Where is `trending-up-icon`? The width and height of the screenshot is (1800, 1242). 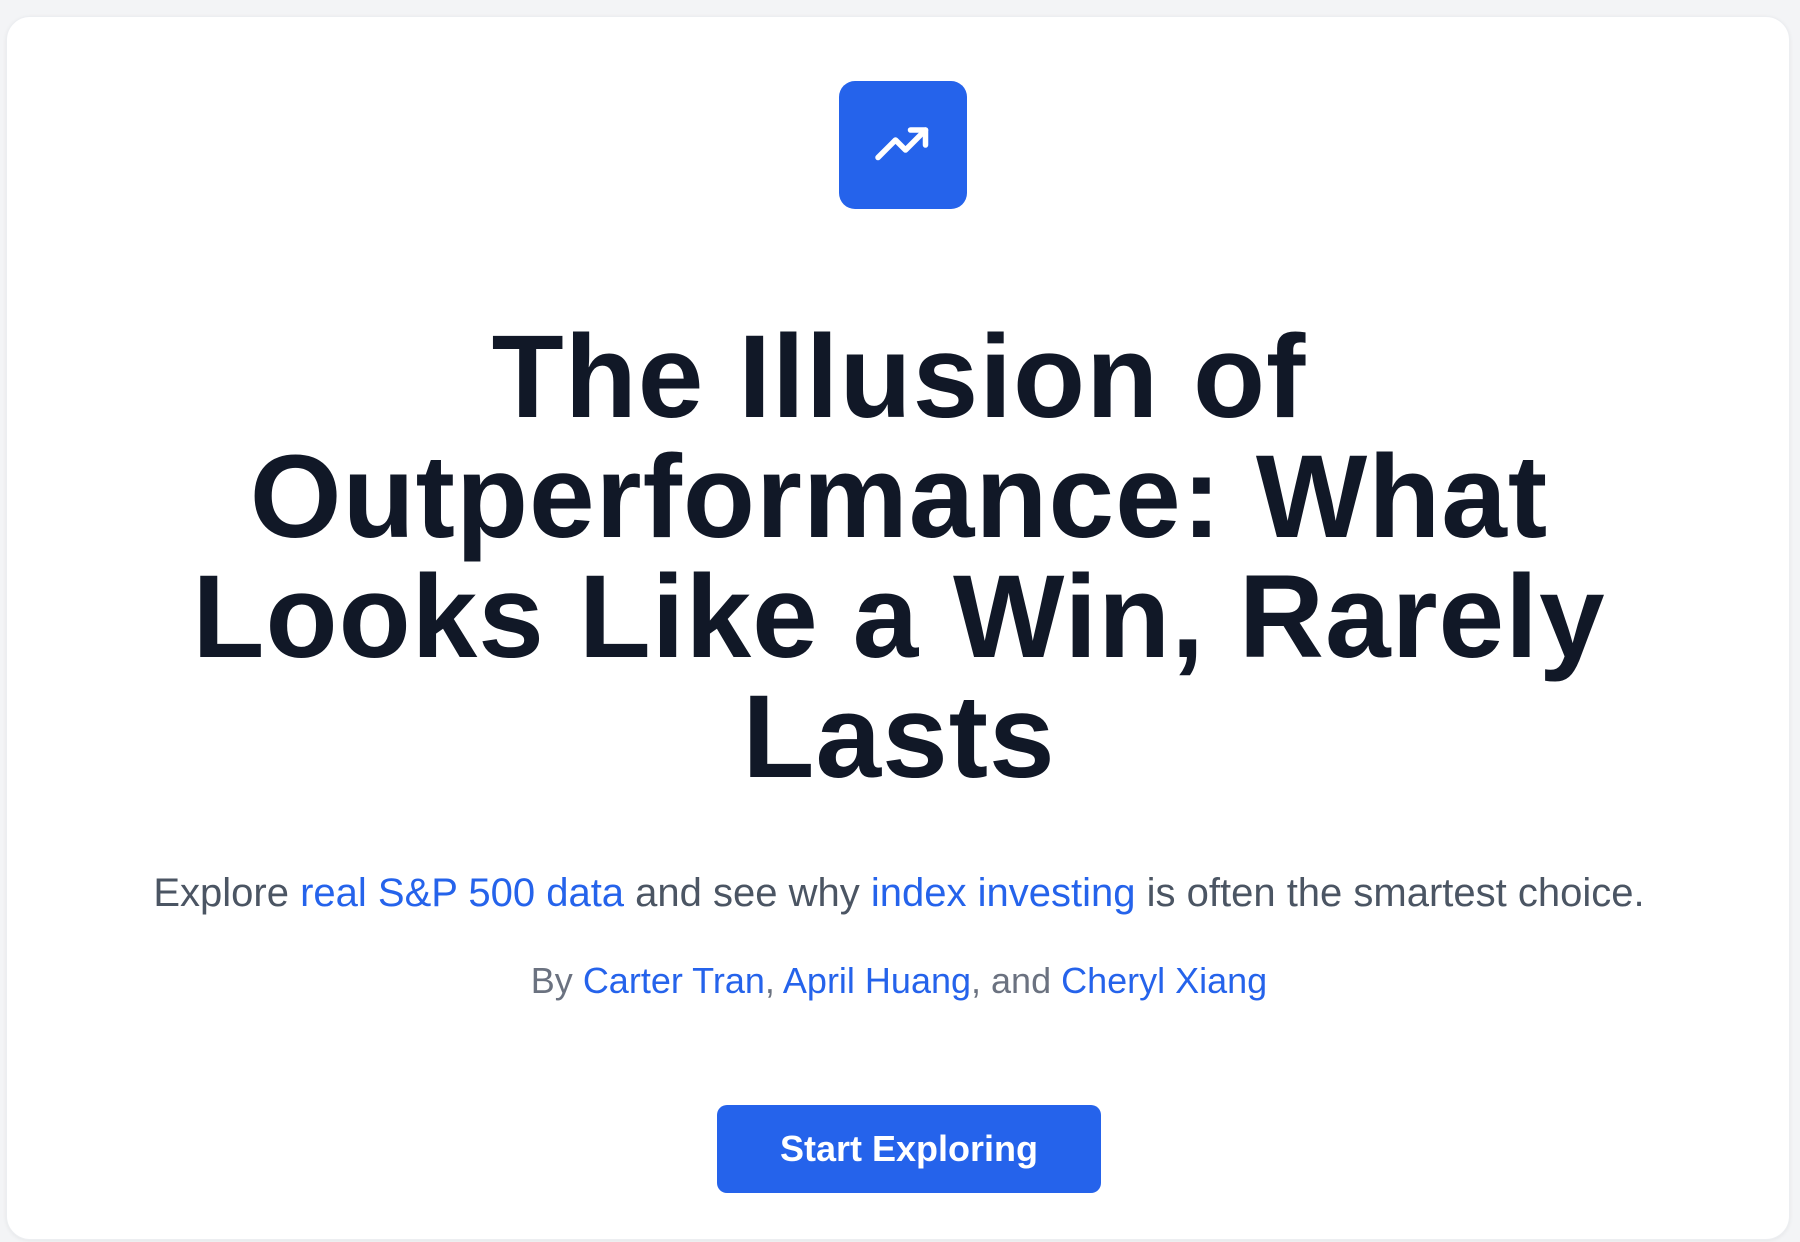
trending-up-icon is located at coordinates (902, 144).